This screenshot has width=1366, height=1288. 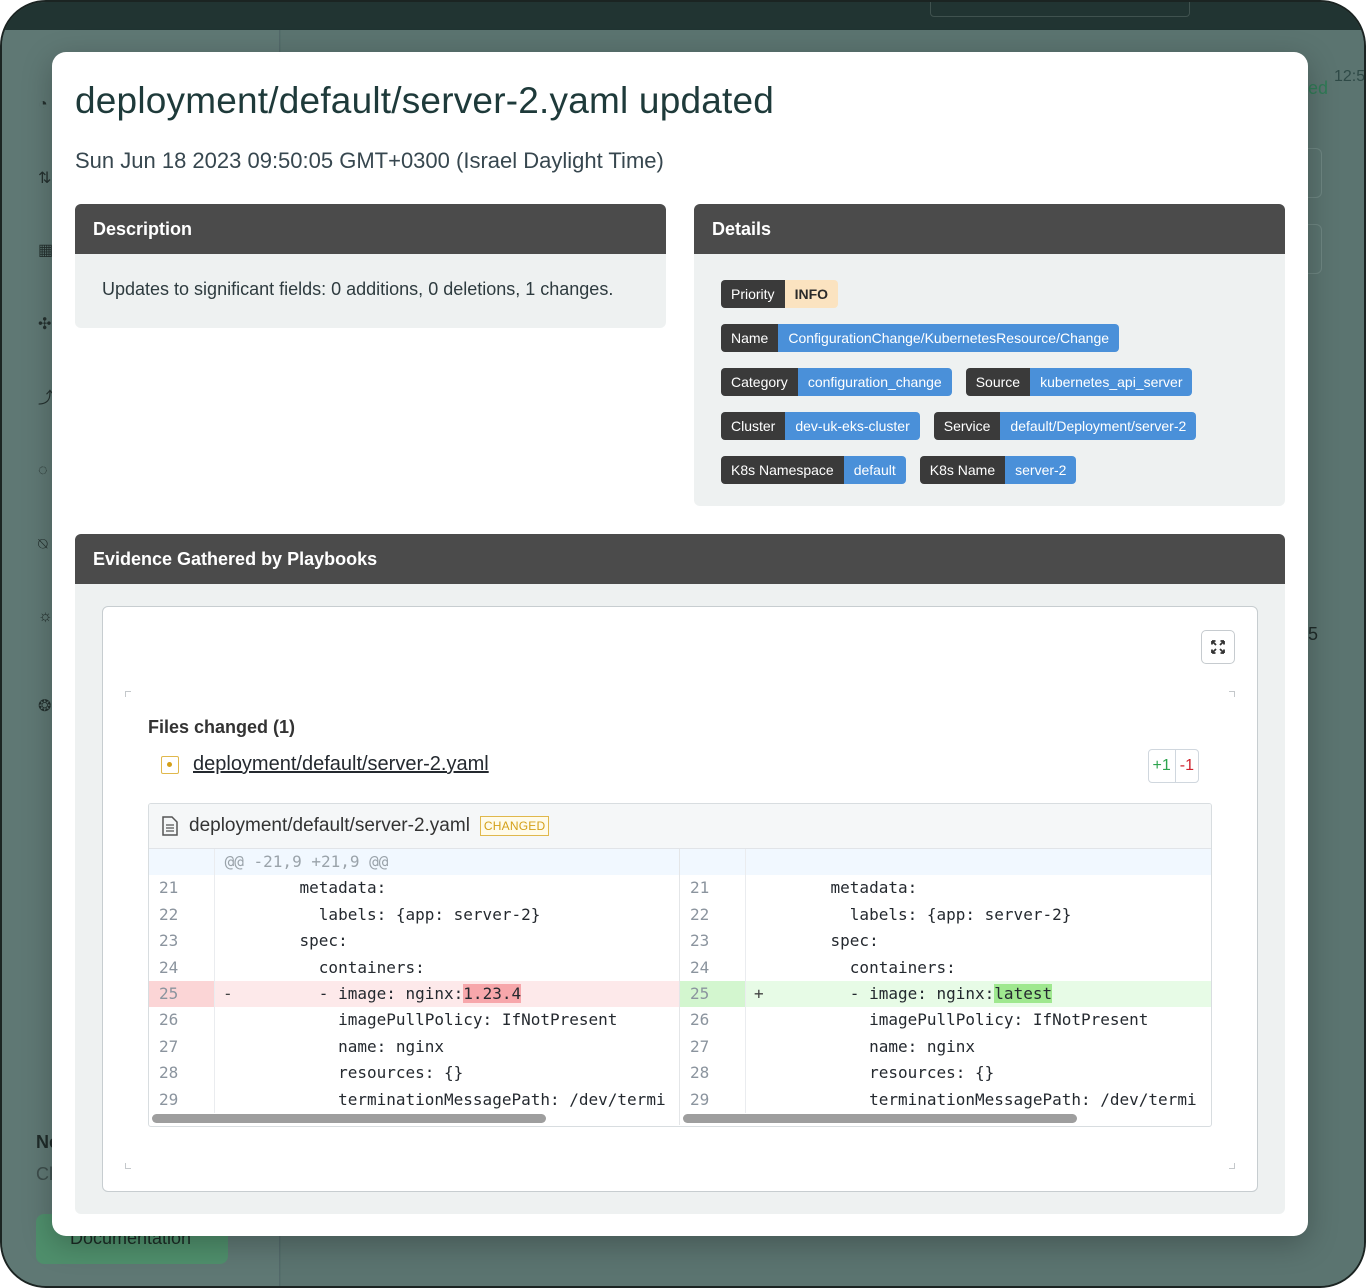 I want to click on detail-tag-source: Source kubernetes_api_server, so click(x=1079, y=382).